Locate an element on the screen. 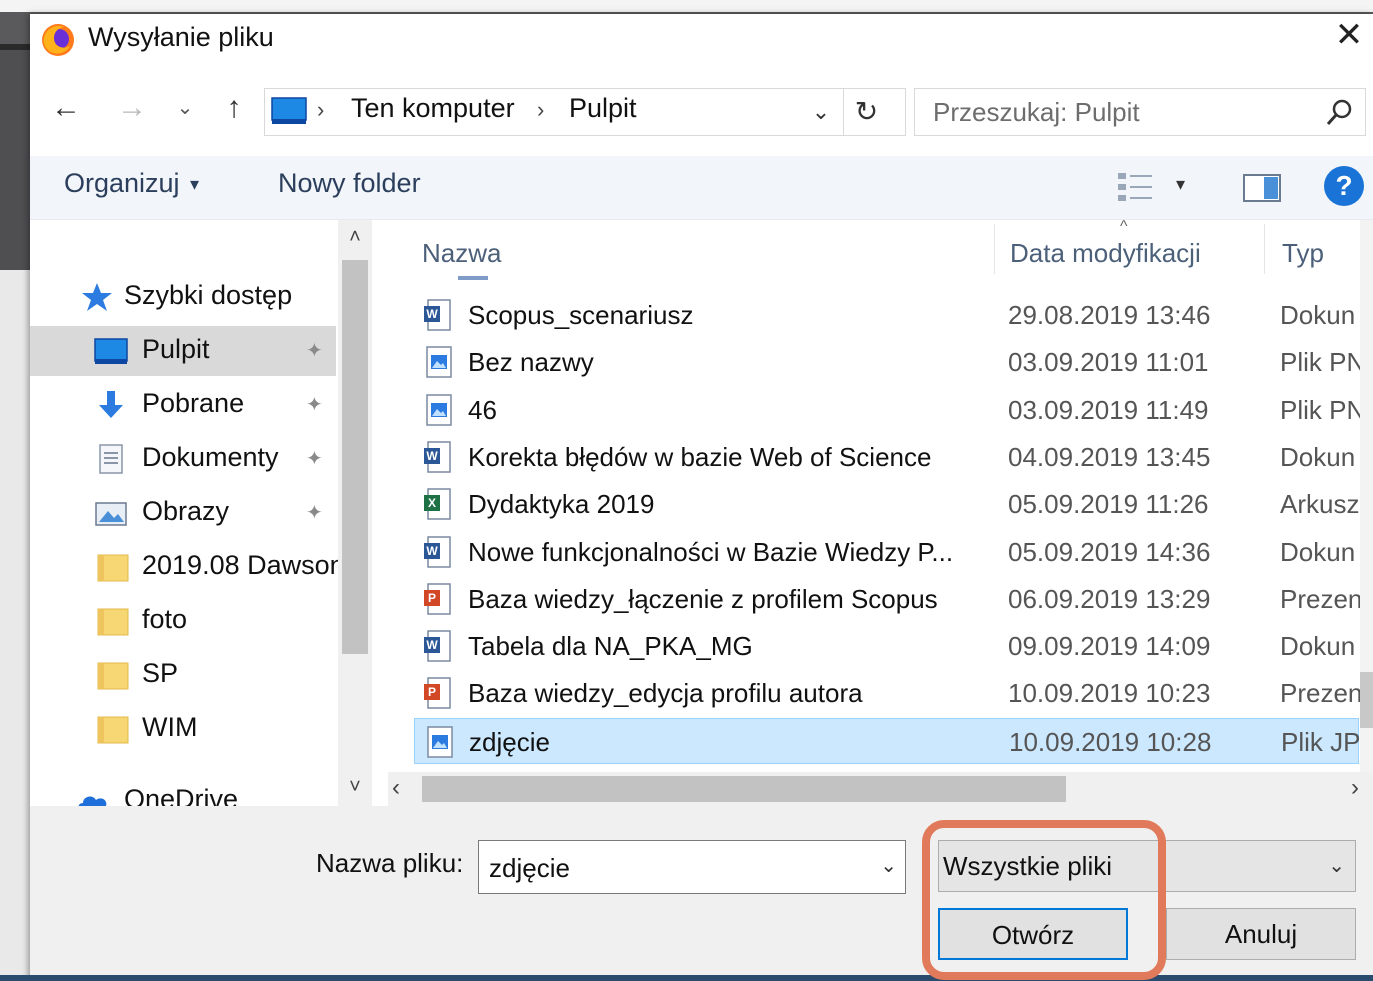 Image resolution: width=1373 pixels, height=981 pixels. organize-button: Organizuj is located at coordinates (122, 183).